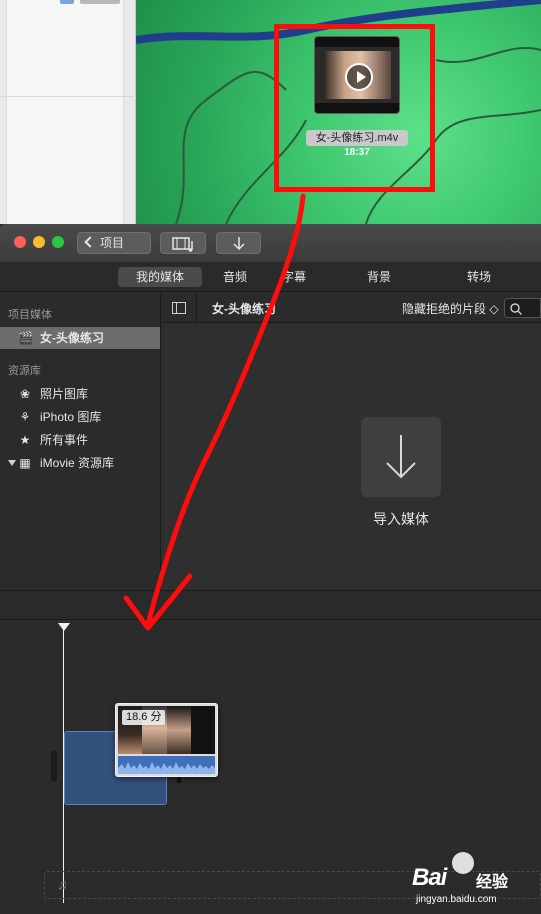 The width and height of the screenshot is (541, 914). I want to click on annotation-box, so click(354, 108).